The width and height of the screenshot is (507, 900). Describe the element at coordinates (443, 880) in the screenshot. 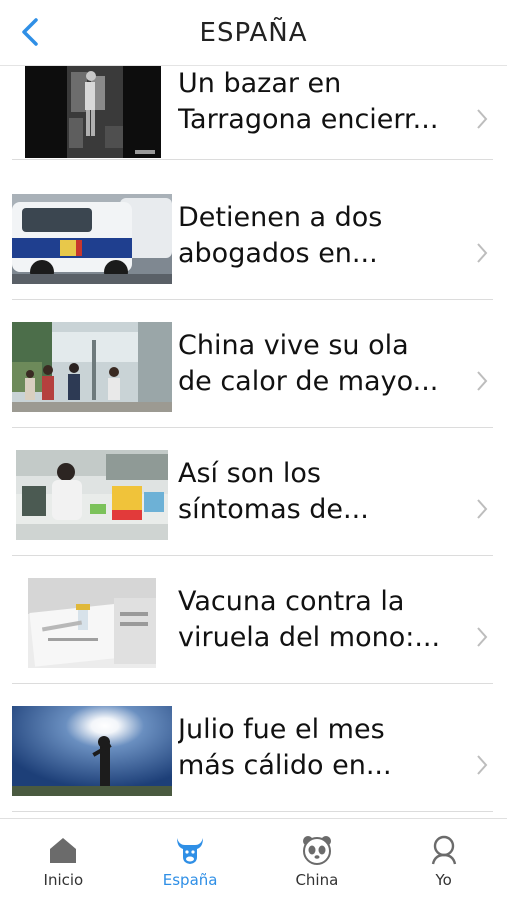

I see `tab-label: Yo` at that location.